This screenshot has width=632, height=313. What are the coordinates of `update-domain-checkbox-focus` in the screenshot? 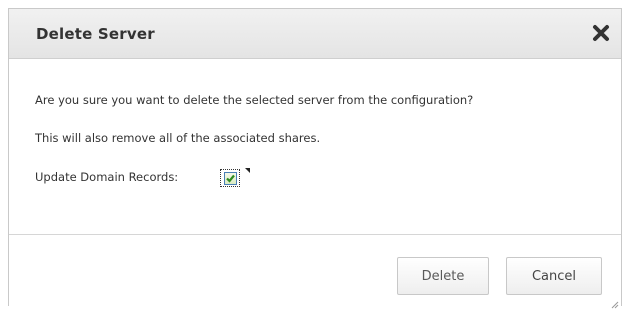 It's located at (230, 178).